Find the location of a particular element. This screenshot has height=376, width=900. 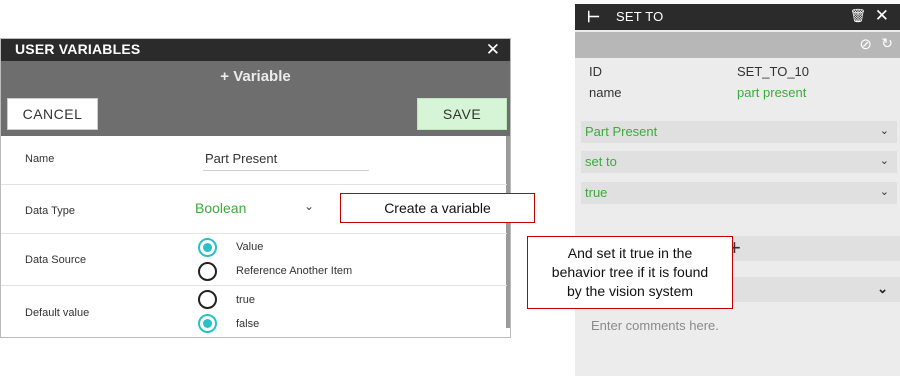

add-variable-button: + Variable is located at coordinates (255, 76).